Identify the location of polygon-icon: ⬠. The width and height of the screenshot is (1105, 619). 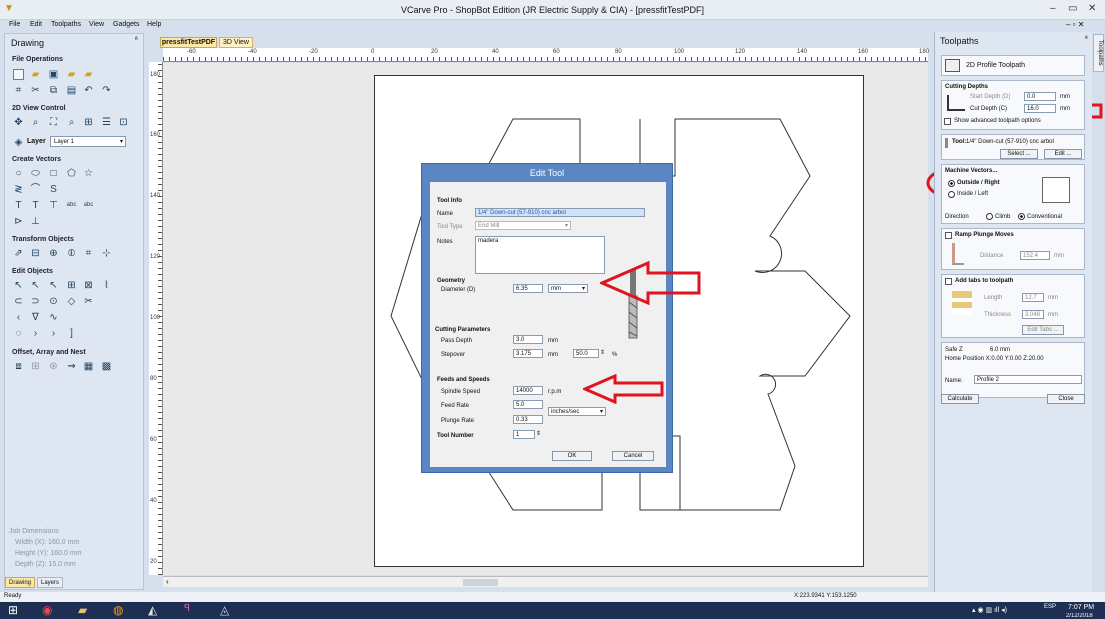
(71, 173).